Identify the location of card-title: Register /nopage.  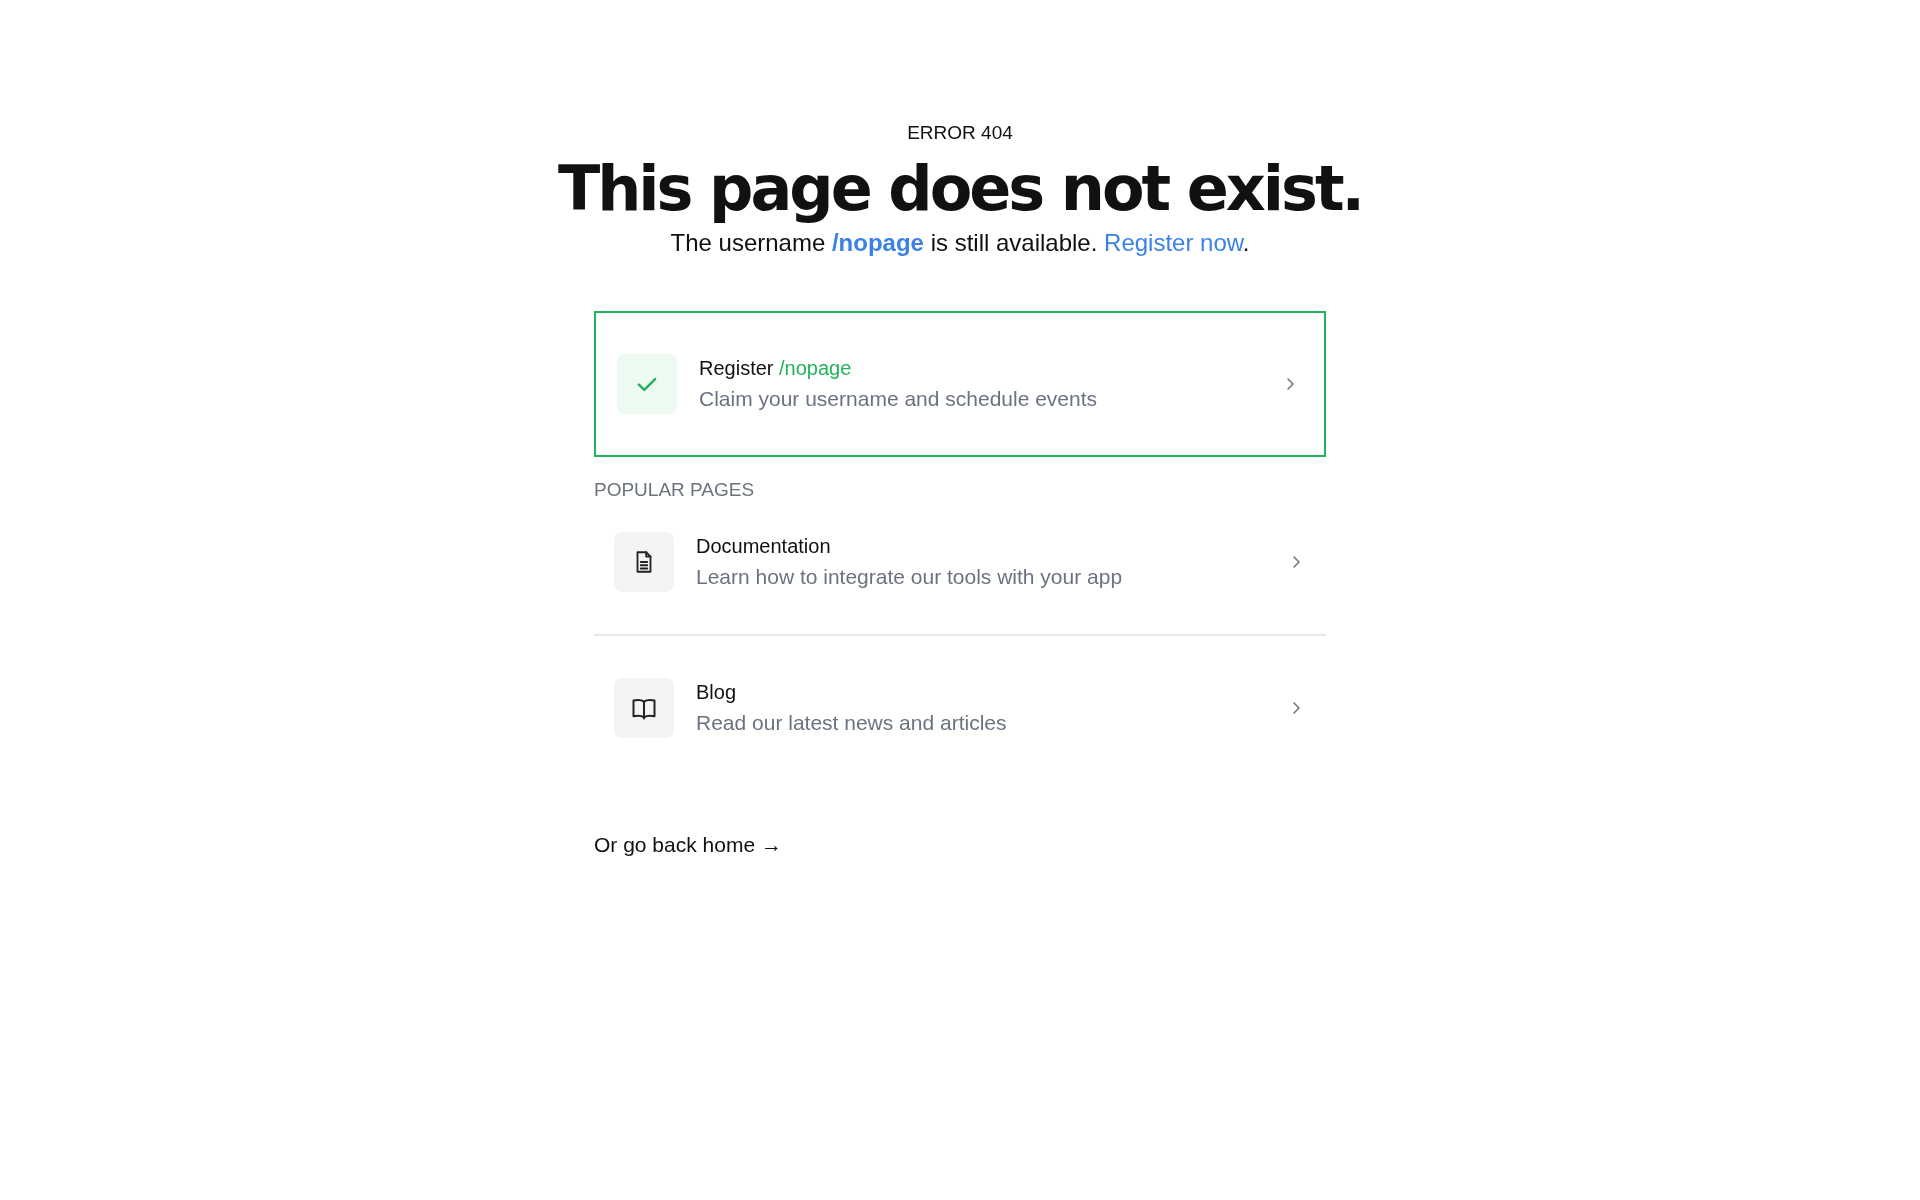
(775, 368).